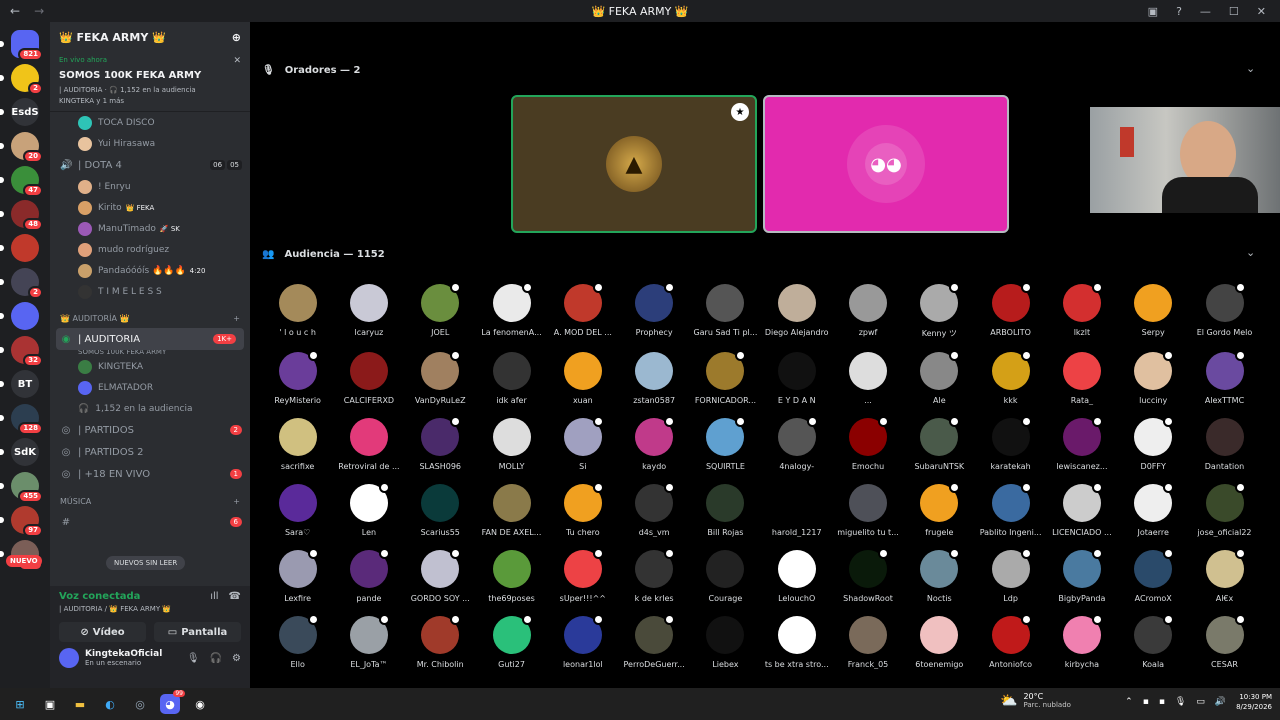  Describe the element at coordinates (1146, 702) in the screenshot. I see `tray-app-icon: ▪` at that location.